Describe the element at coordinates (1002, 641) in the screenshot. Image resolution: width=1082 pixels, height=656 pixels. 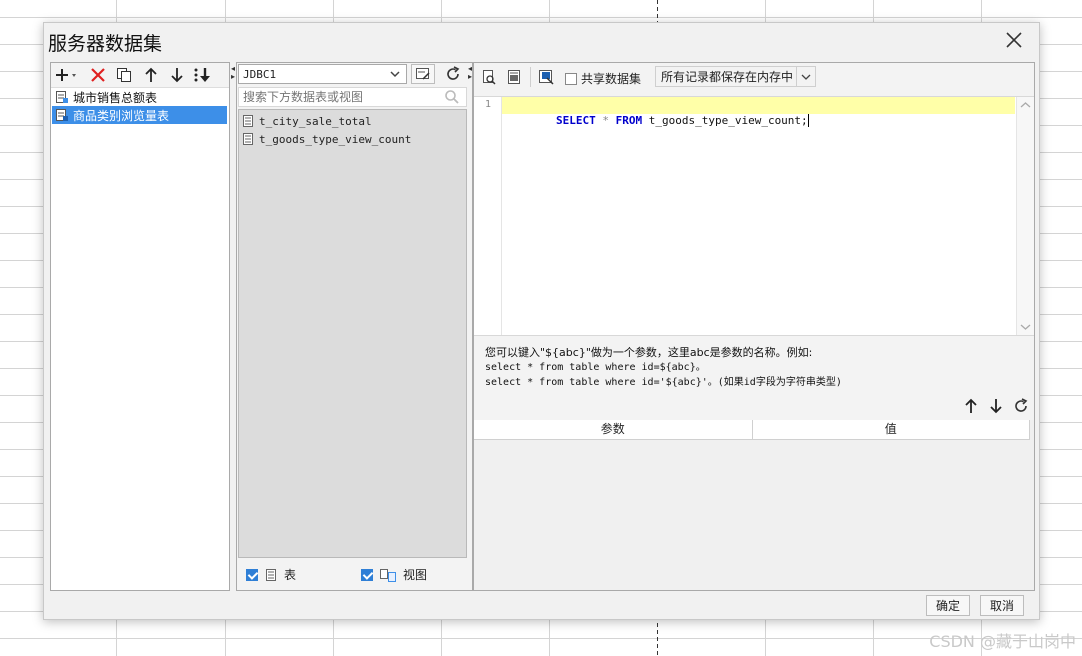
I see `watermark: CSDN @藏于山岗中` at that location.